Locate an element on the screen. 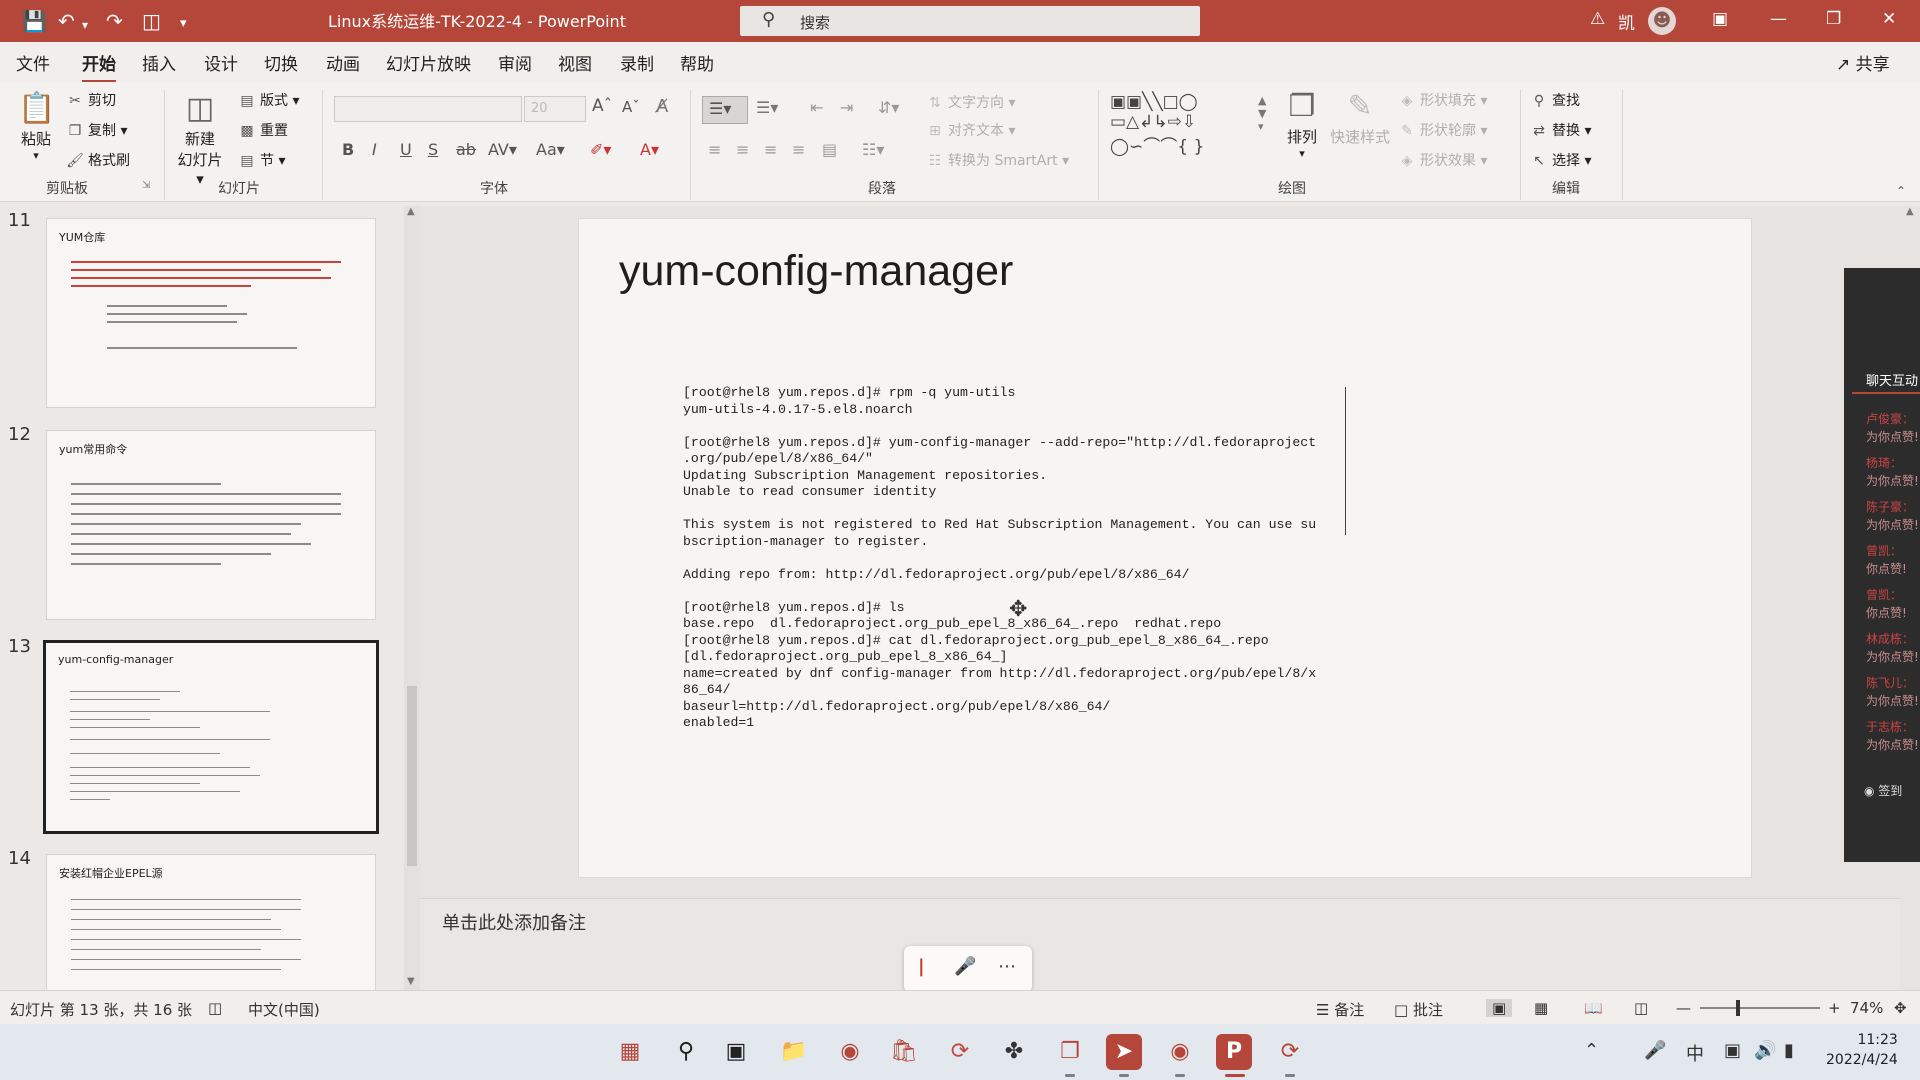 The height and width of the screenshot is (1080, 1920). save-icon: 💾 is located at coordinates (34, 21).